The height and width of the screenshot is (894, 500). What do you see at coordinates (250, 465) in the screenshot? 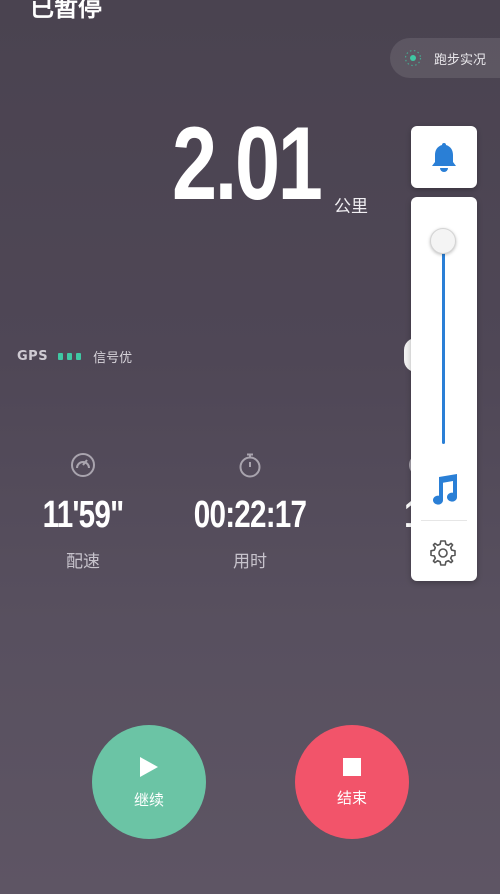
I see `stopwatch-icon` at bounding box center [250, 465].